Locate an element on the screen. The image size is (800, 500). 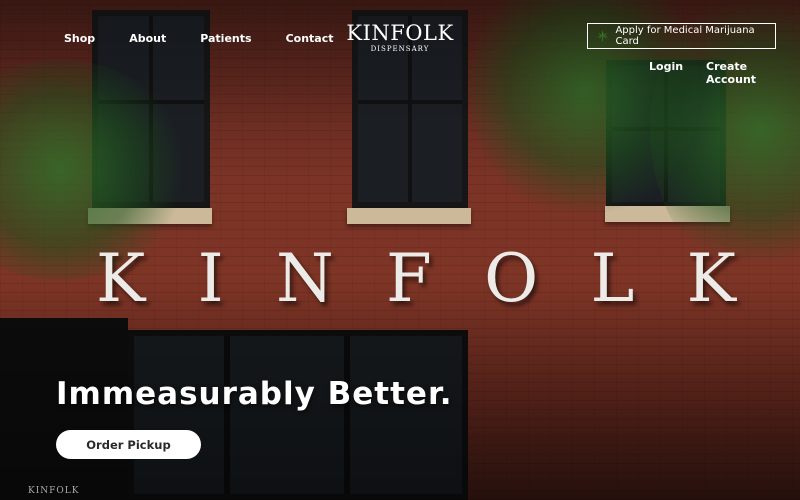
wall-sign-letter: O is located at coordinates (511, 278).